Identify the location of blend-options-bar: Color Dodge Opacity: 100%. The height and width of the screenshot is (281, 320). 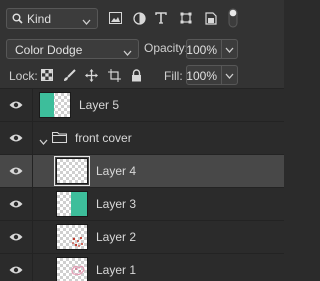
(142, 49).